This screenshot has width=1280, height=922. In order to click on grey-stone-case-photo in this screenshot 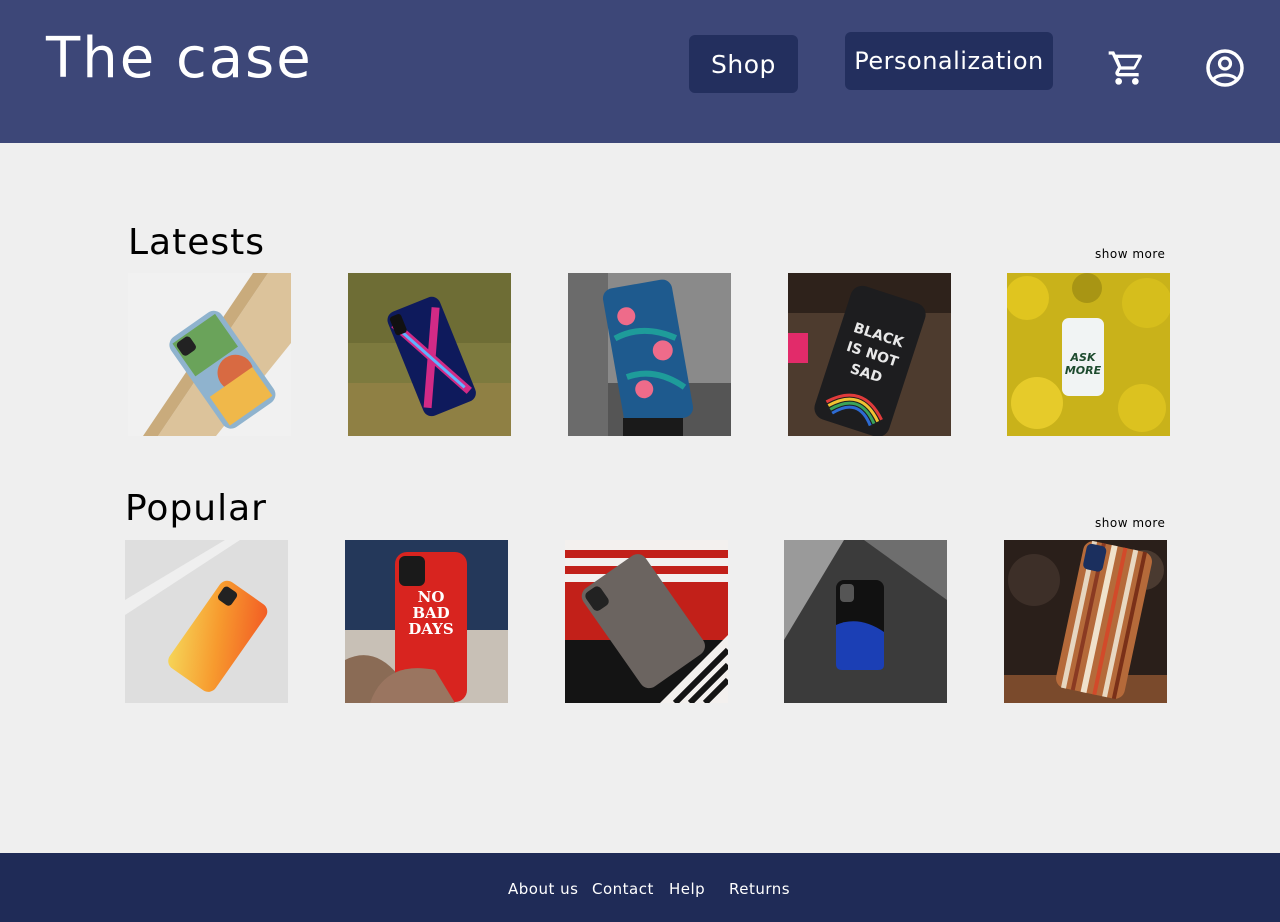, I will do `click(646, 621)`.